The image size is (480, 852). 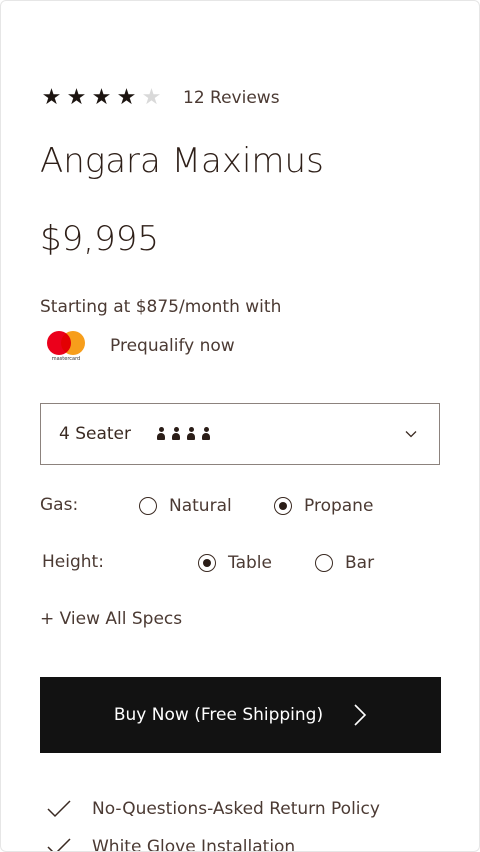 I want to click on policy-item: No-Questions-Asked Return Policy, so click(x=213, y=809).